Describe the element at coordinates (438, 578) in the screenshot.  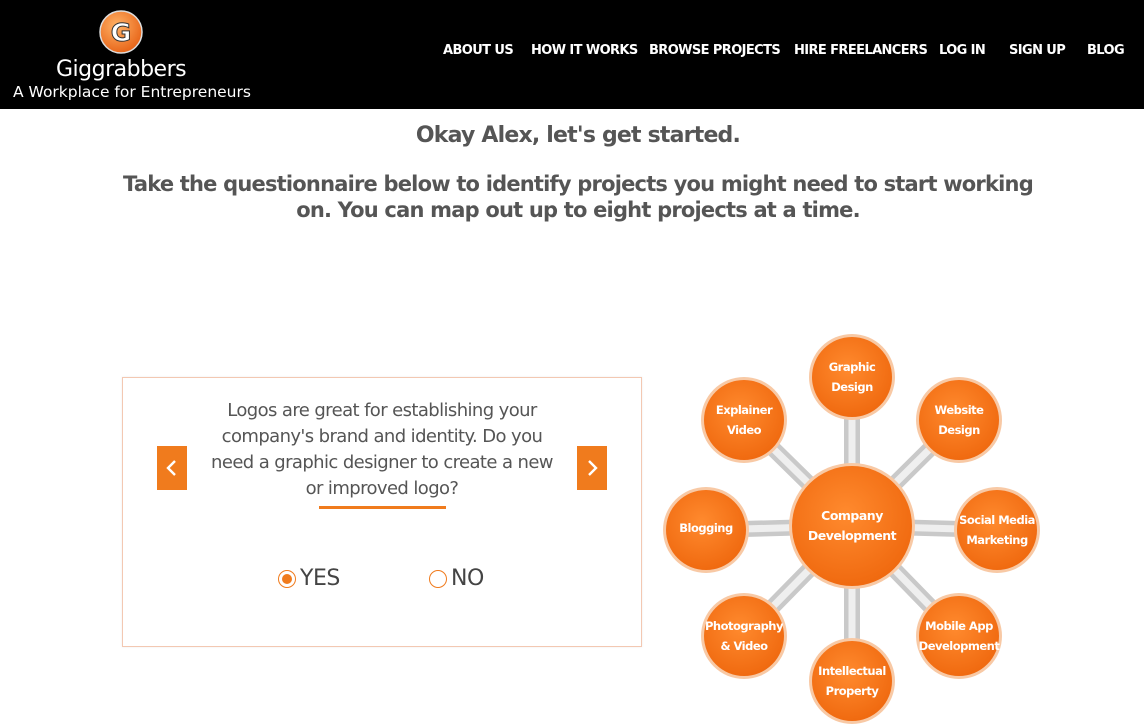
I see `radio-unselected-icon` at that location.